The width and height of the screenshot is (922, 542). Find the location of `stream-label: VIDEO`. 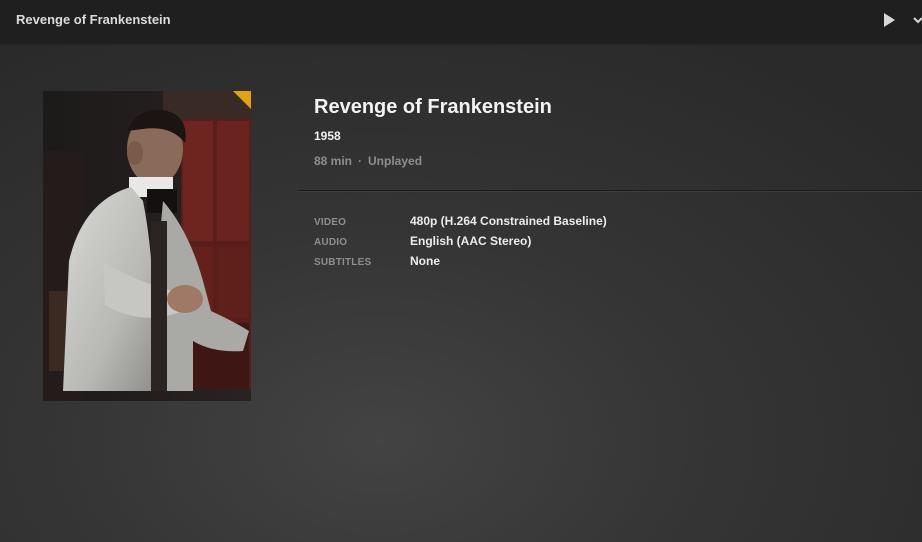

stream-label: VIDEO is located at coordinates (330, 222).